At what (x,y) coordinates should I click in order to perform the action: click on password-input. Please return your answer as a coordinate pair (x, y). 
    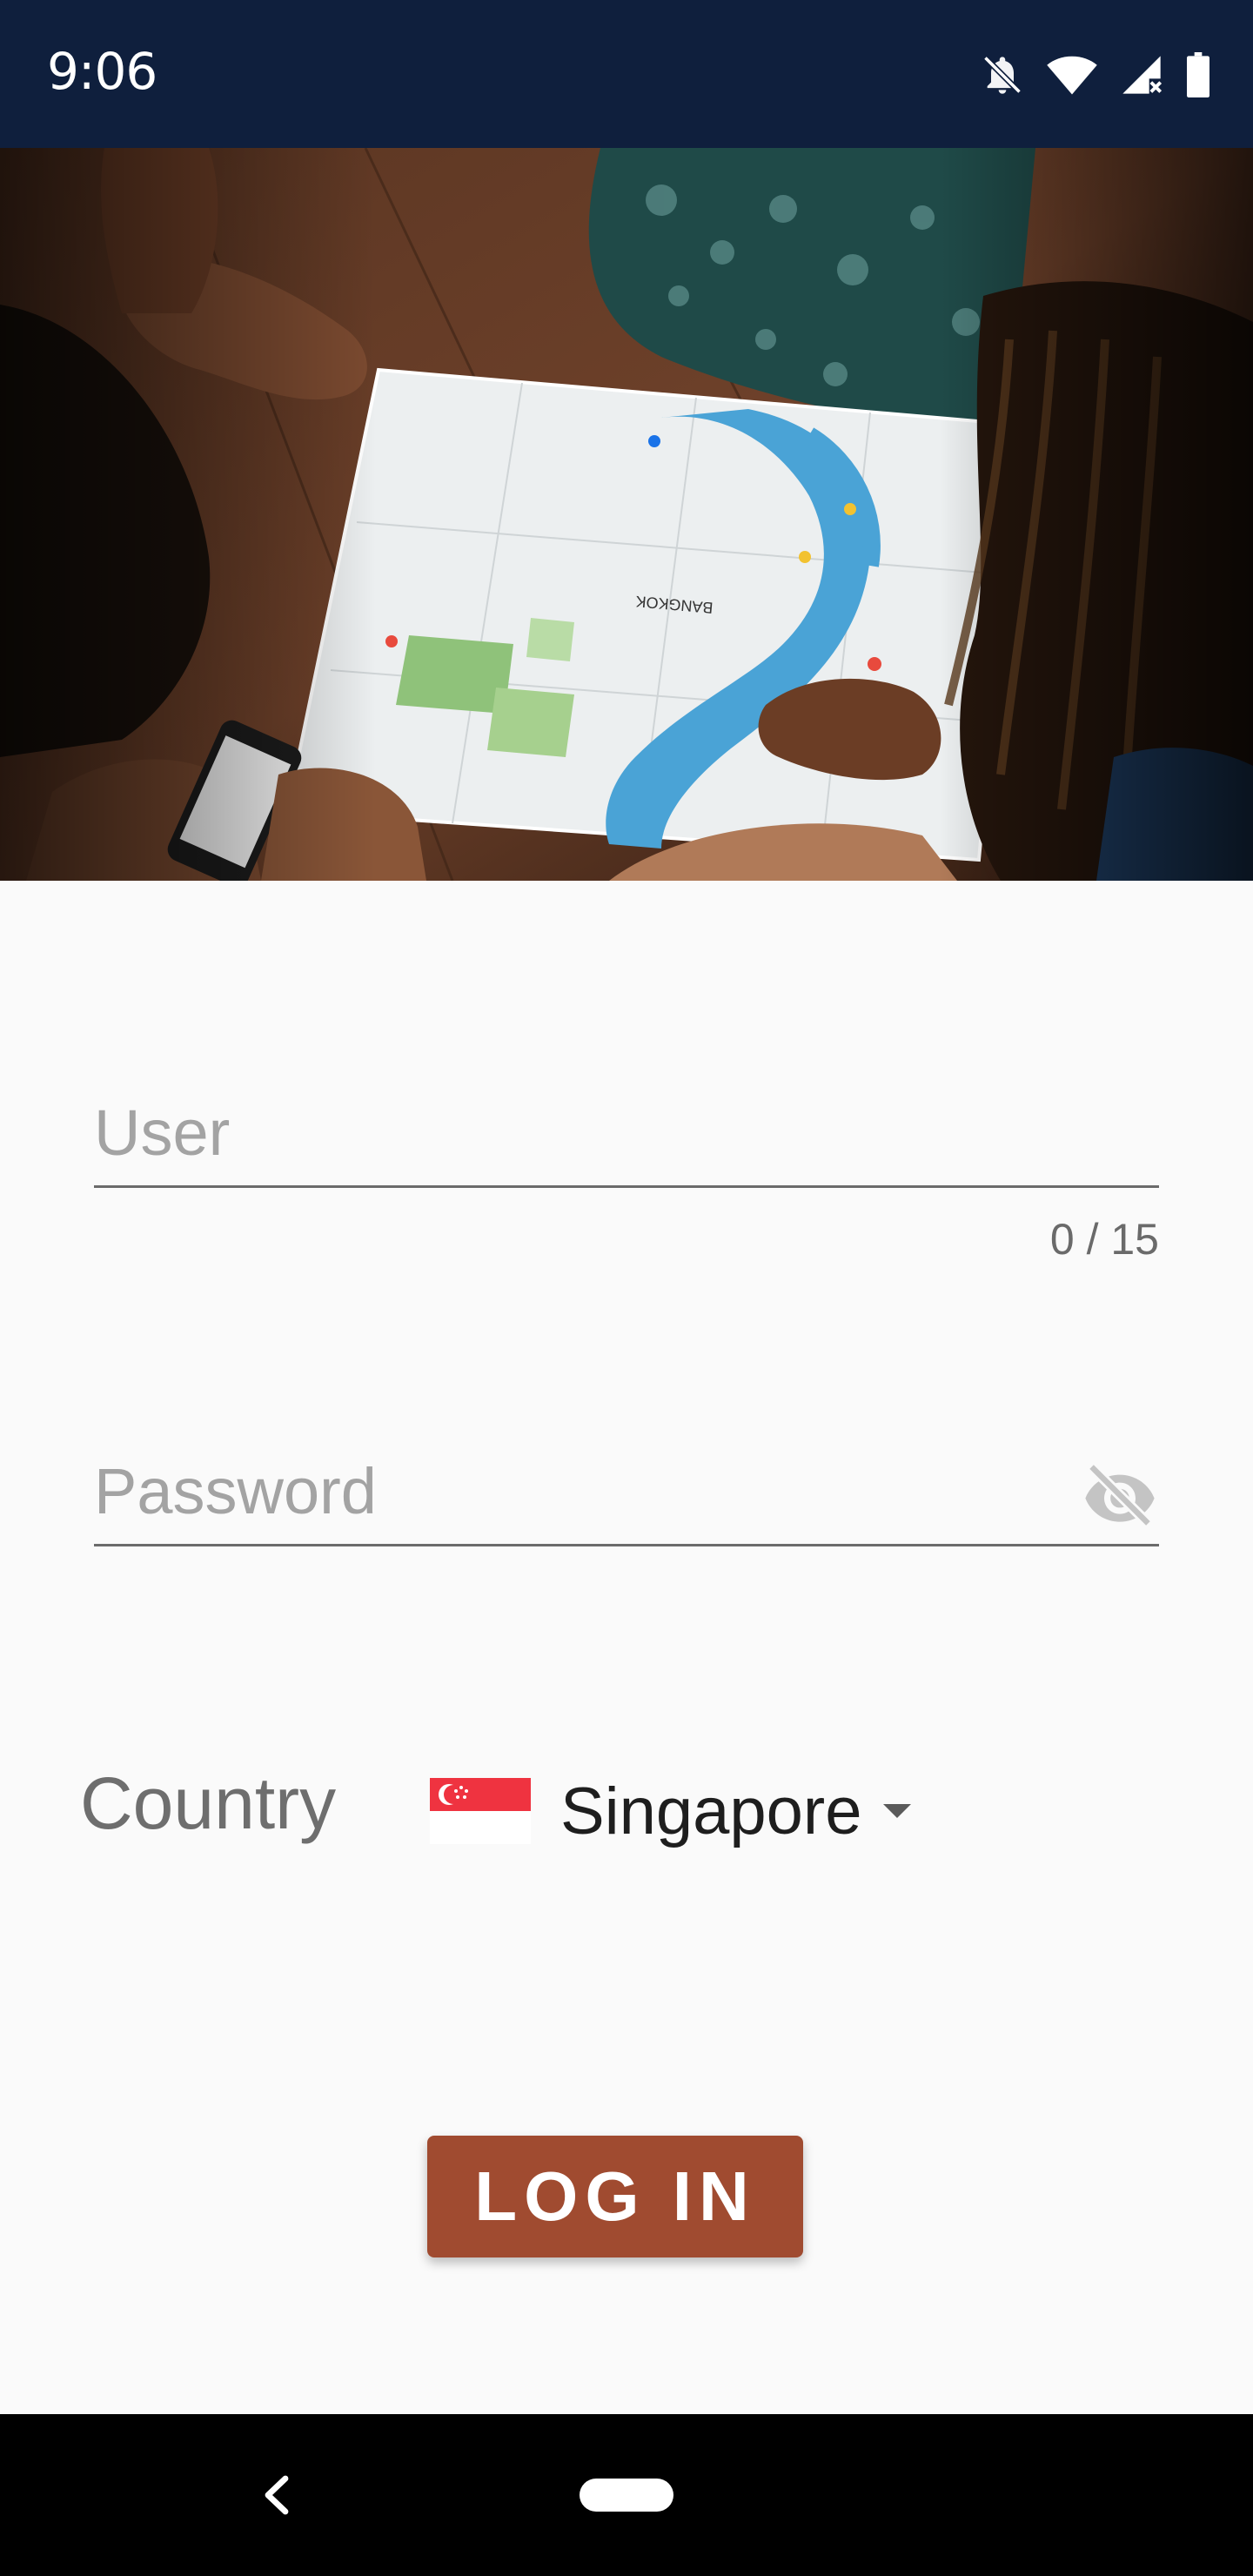
    Looking at the image, I should click on (572, 1491).